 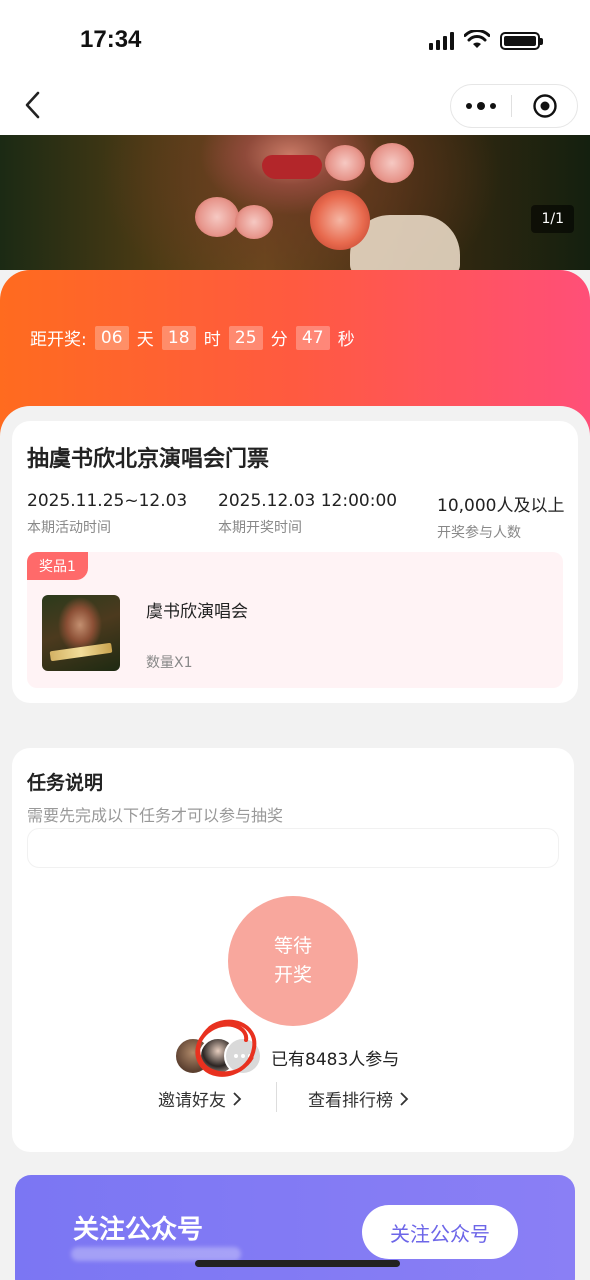 What do you see at coordinates (292, 167) in the screenshot?
I see `banner-figure` at bounding box center [292, 167].